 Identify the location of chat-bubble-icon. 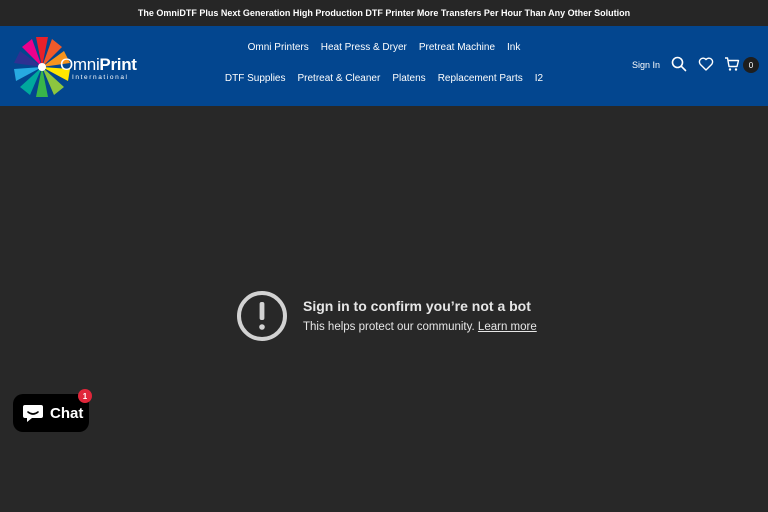
(33, 413).